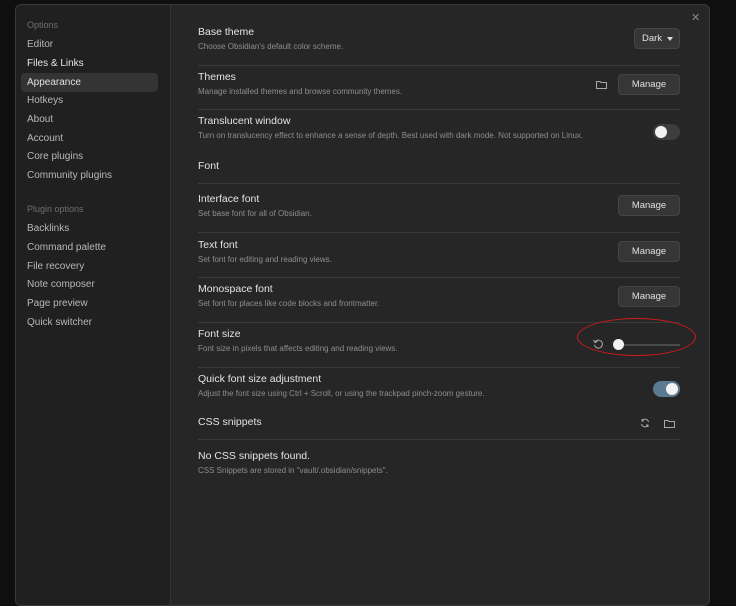 The image size is (736, 606). Describe the element at coordinates (89, 266) in the screenshot. I see `sidebar-item-file-recovery: File recovery` at that location.